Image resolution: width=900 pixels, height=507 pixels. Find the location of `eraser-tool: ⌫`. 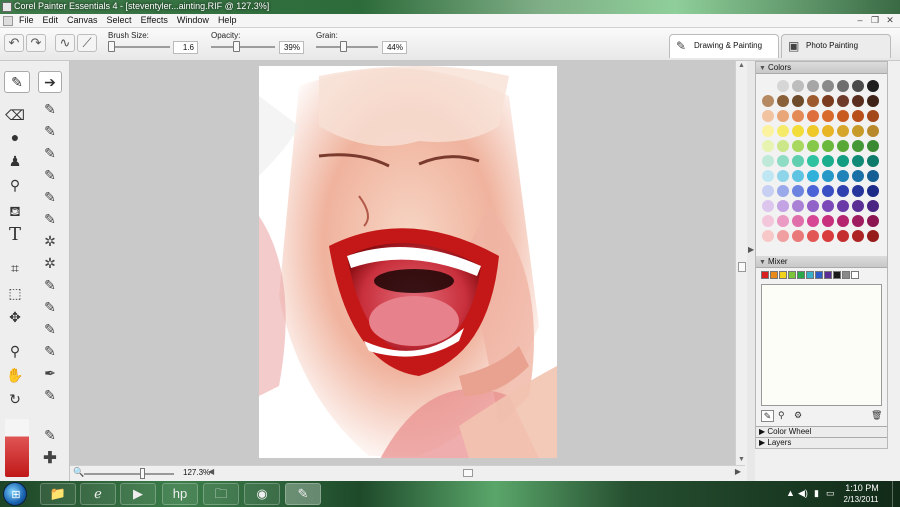

eraser-tool: ⌫ is located at coordinates (15, 115).